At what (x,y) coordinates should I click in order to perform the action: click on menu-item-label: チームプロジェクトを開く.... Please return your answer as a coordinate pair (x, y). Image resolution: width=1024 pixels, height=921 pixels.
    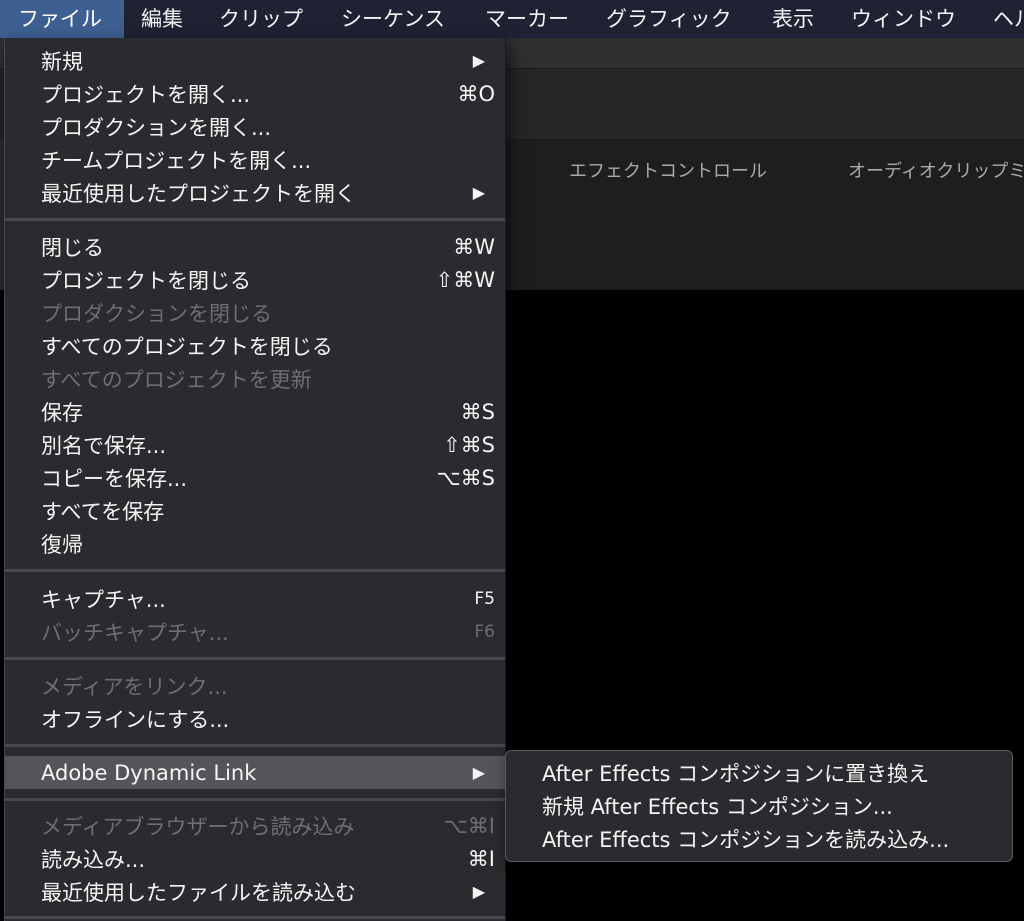
    Looking at the image, I should click on (176, 160).